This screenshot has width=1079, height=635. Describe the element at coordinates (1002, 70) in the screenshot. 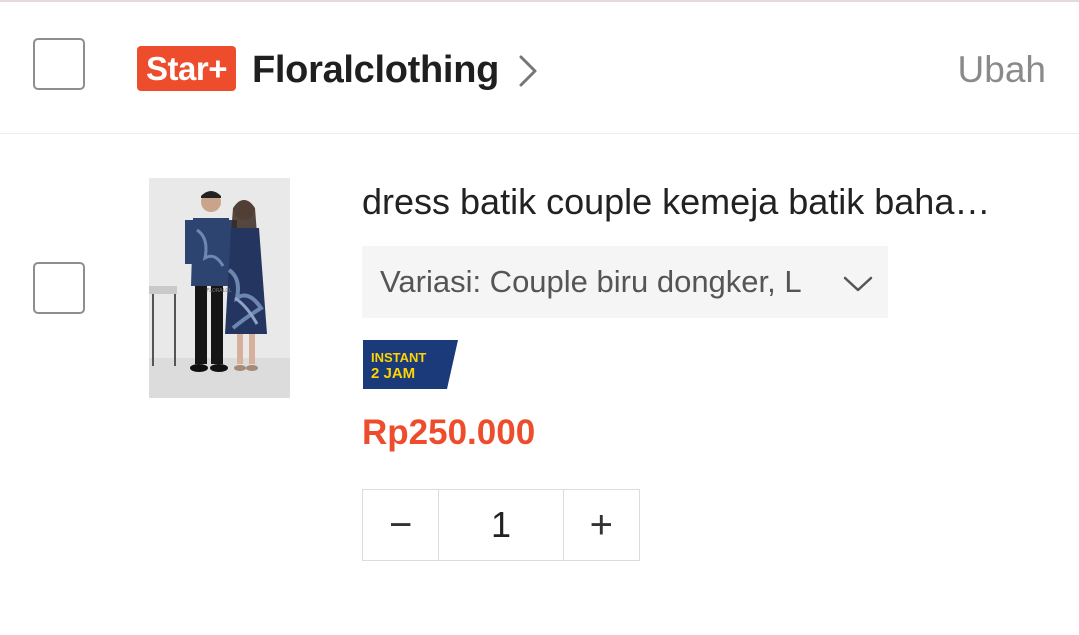

I see `edit-button: Ubah` at that location.